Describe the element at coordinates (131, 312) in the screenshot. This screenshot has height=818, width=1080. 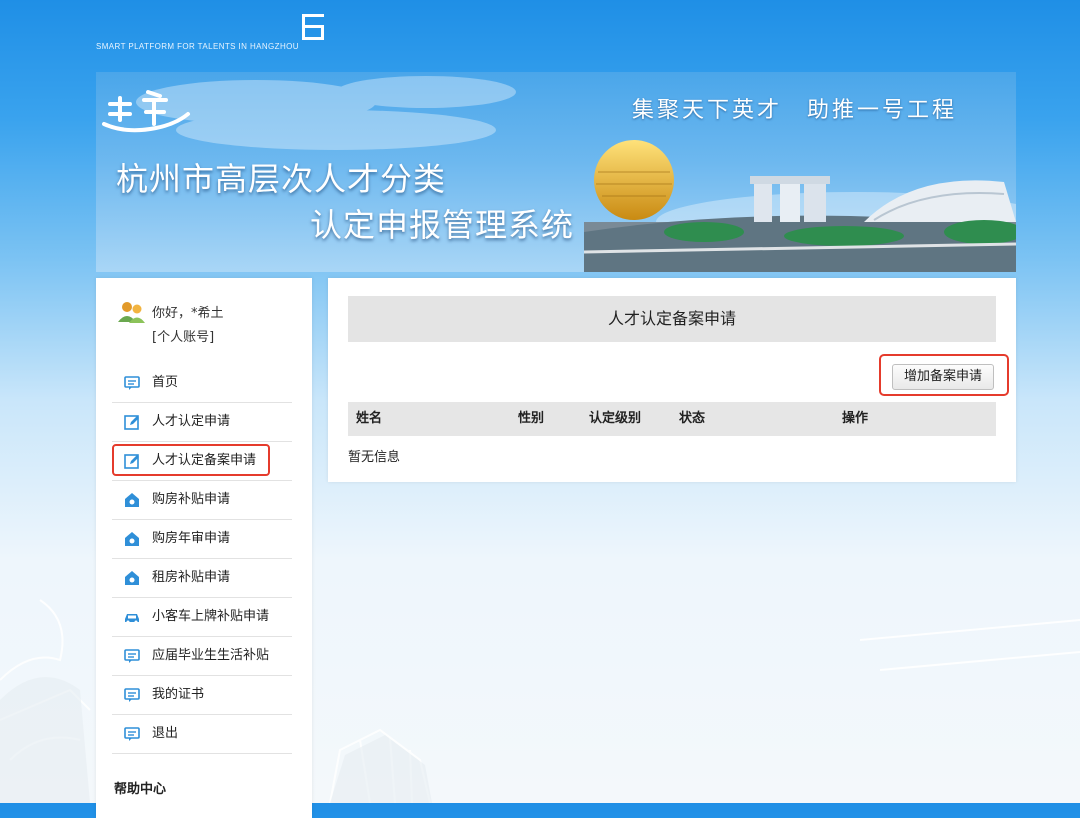
I see `user-avatar-icon` at that location.